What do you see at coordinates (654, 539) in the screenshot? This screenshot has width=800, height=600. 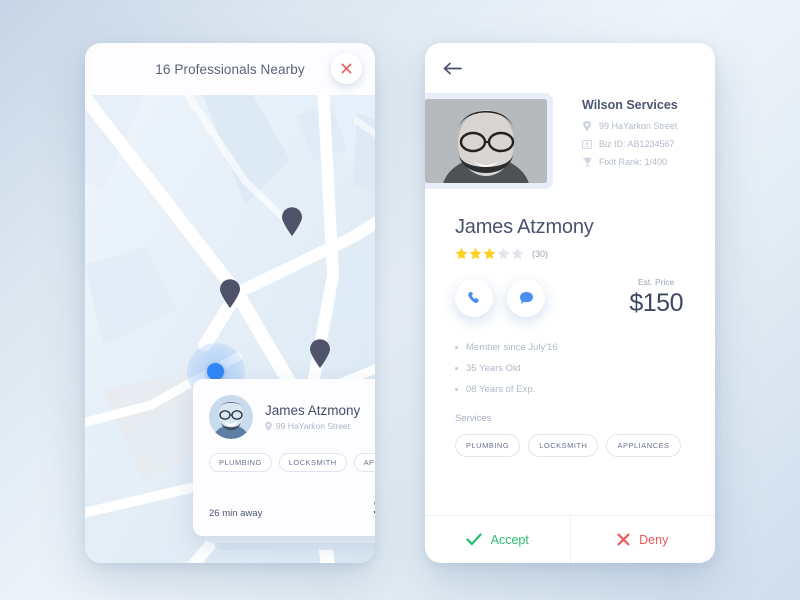 I see `deny-label: Deny` at bounding box center [654, 539].